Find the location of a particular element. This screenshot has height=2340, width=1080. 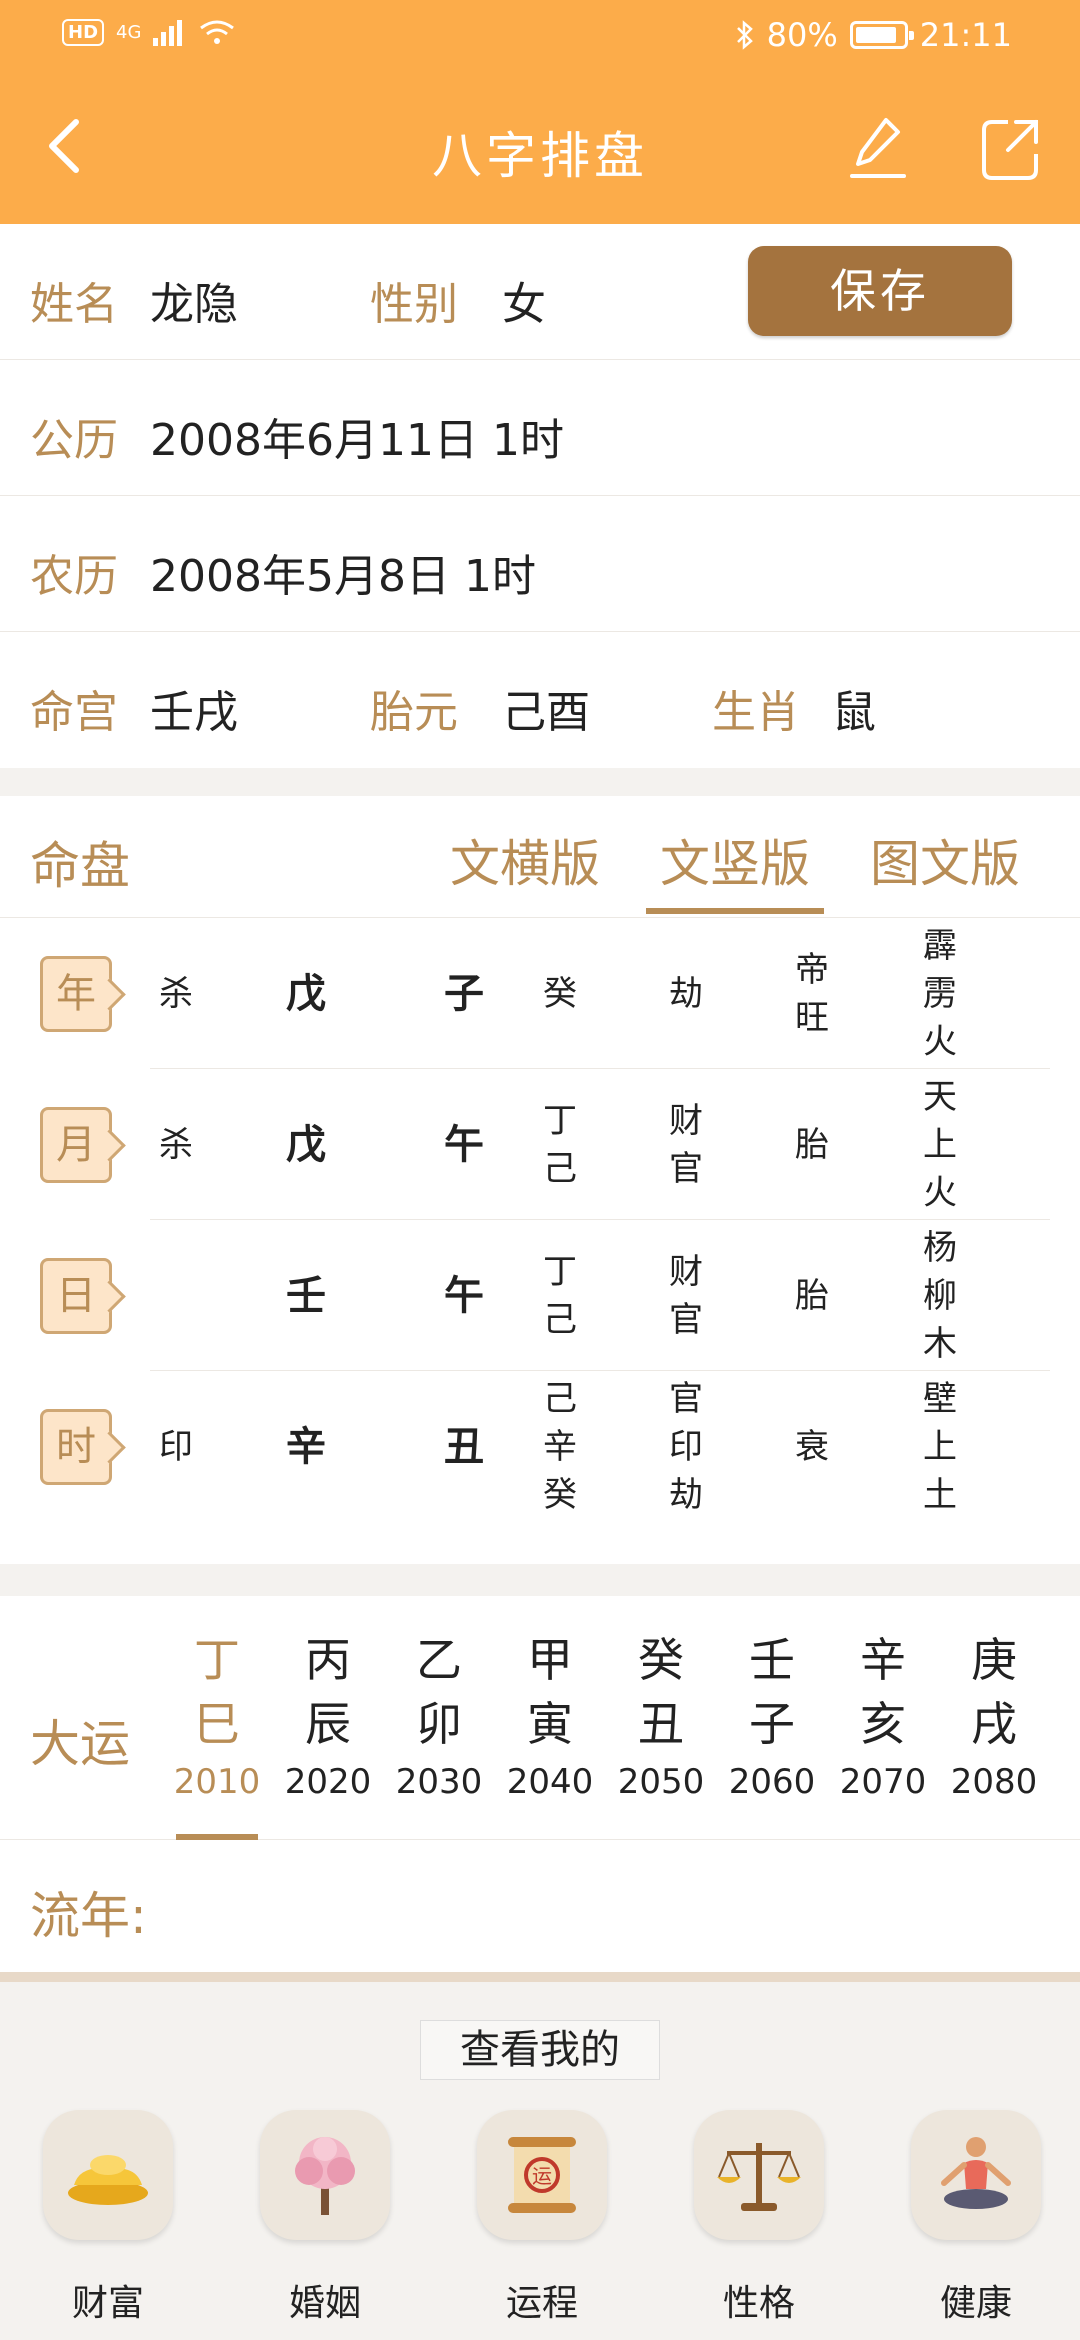

pillar-zhi-char: 丑 is located at coordinates (464, 1446).